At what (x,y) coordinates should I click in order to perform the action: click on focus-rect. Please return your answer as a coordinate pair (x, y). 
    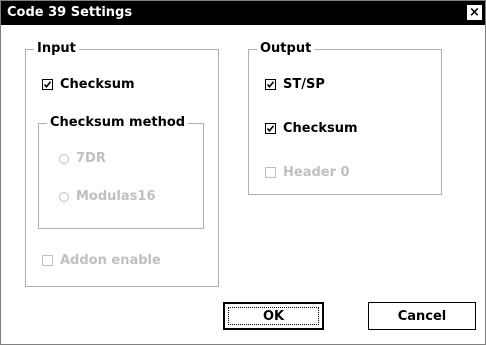
    Looking at the image, I should click on (273, 316).